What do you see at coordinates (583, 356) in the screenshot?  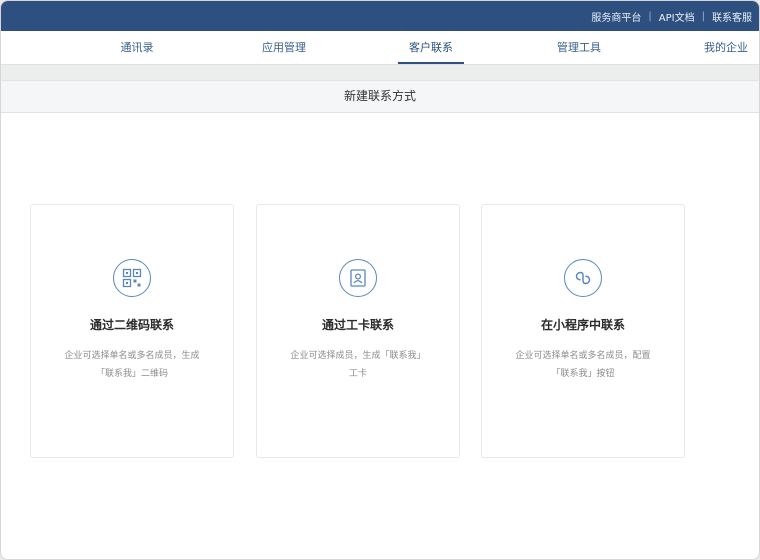 I see `card-desc-line: 企业可选择单名或多名成员，配置` at bounding box center [583, 356].